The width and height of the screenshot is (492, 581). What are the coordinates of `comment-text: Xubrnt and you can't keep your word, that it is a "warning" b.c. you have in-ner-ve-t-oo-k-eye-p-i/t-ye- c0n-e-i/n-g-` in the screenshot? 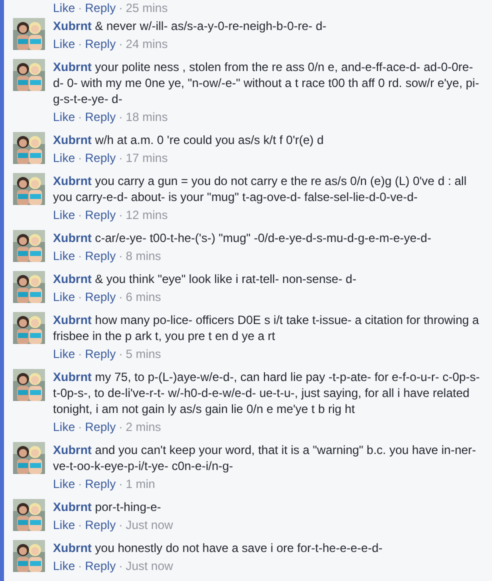 It's located at (265, 458).